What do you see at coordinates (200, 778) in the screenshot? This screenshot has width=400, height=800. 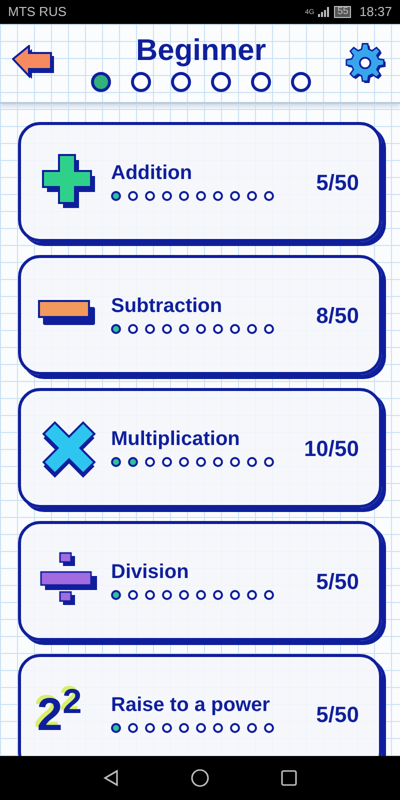 I see `home-icon` at bounding box center [200, 778].